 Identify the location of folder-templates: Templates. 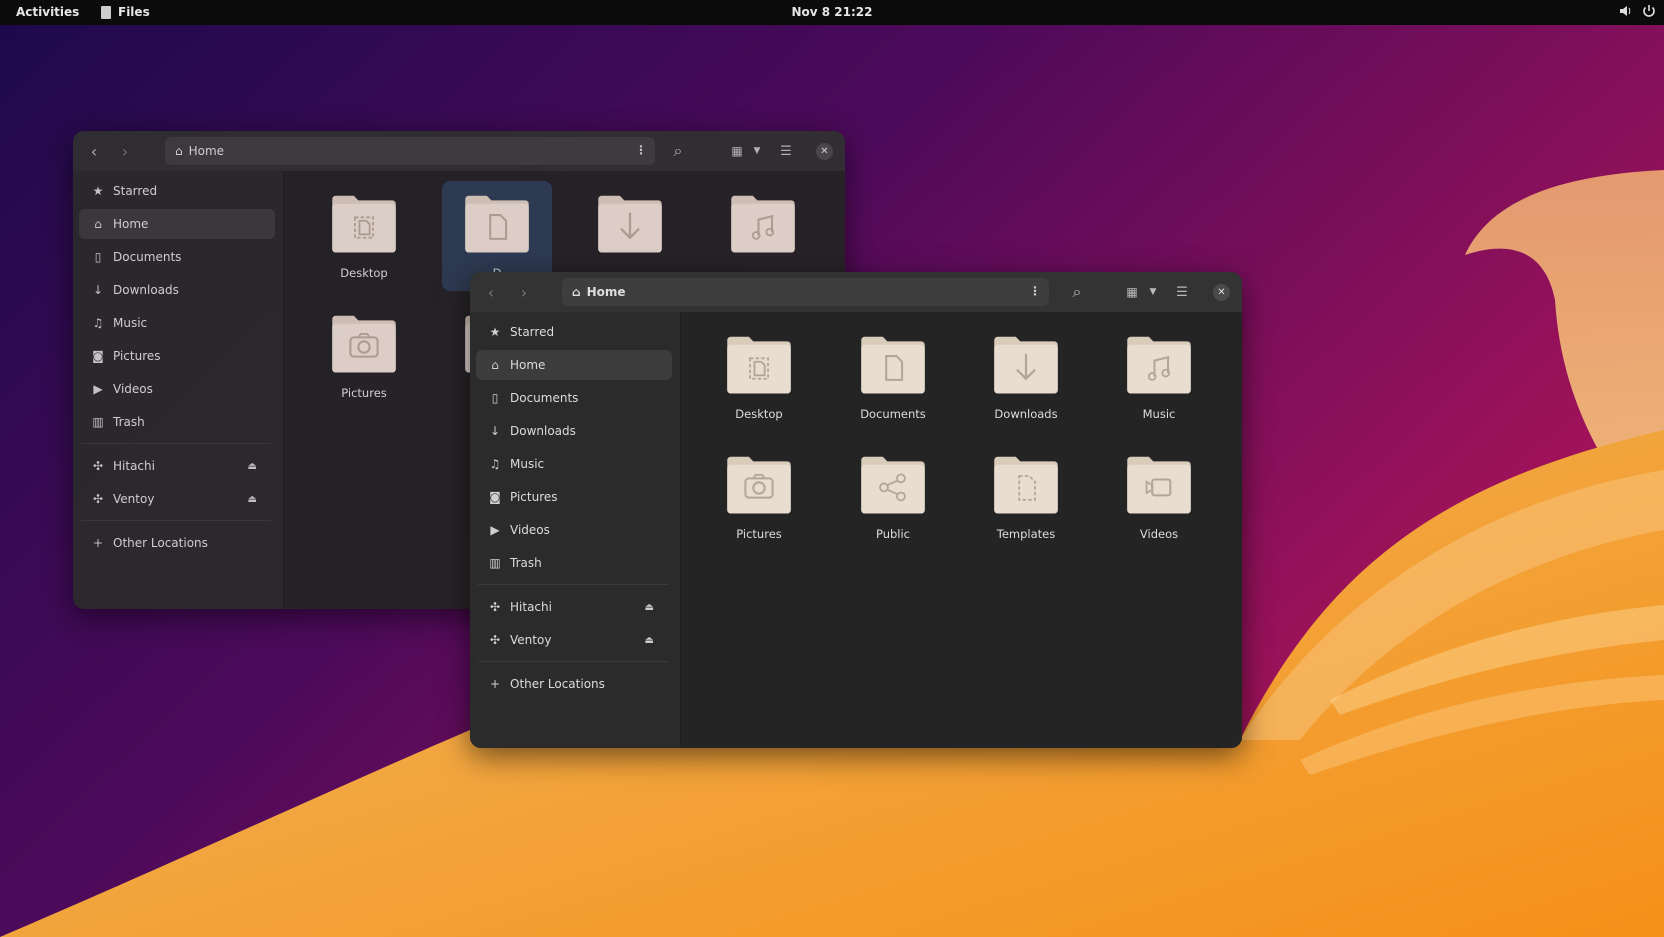
(1026, 497).